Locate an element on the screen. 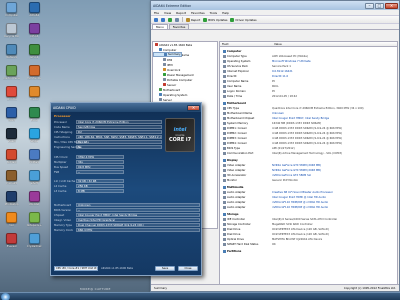 Image resolution: width=400 pixels, height=300 pixels. desktop-icon: WinRAR is located at coordinates (35, 201).